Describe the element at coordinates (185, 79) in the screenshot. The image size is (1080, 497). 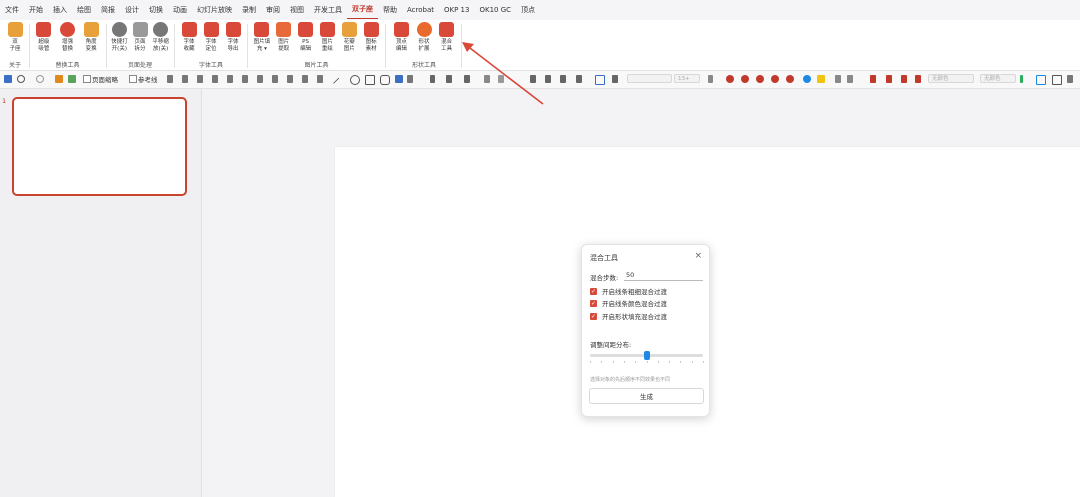
I see `align-center-icon` at that location.